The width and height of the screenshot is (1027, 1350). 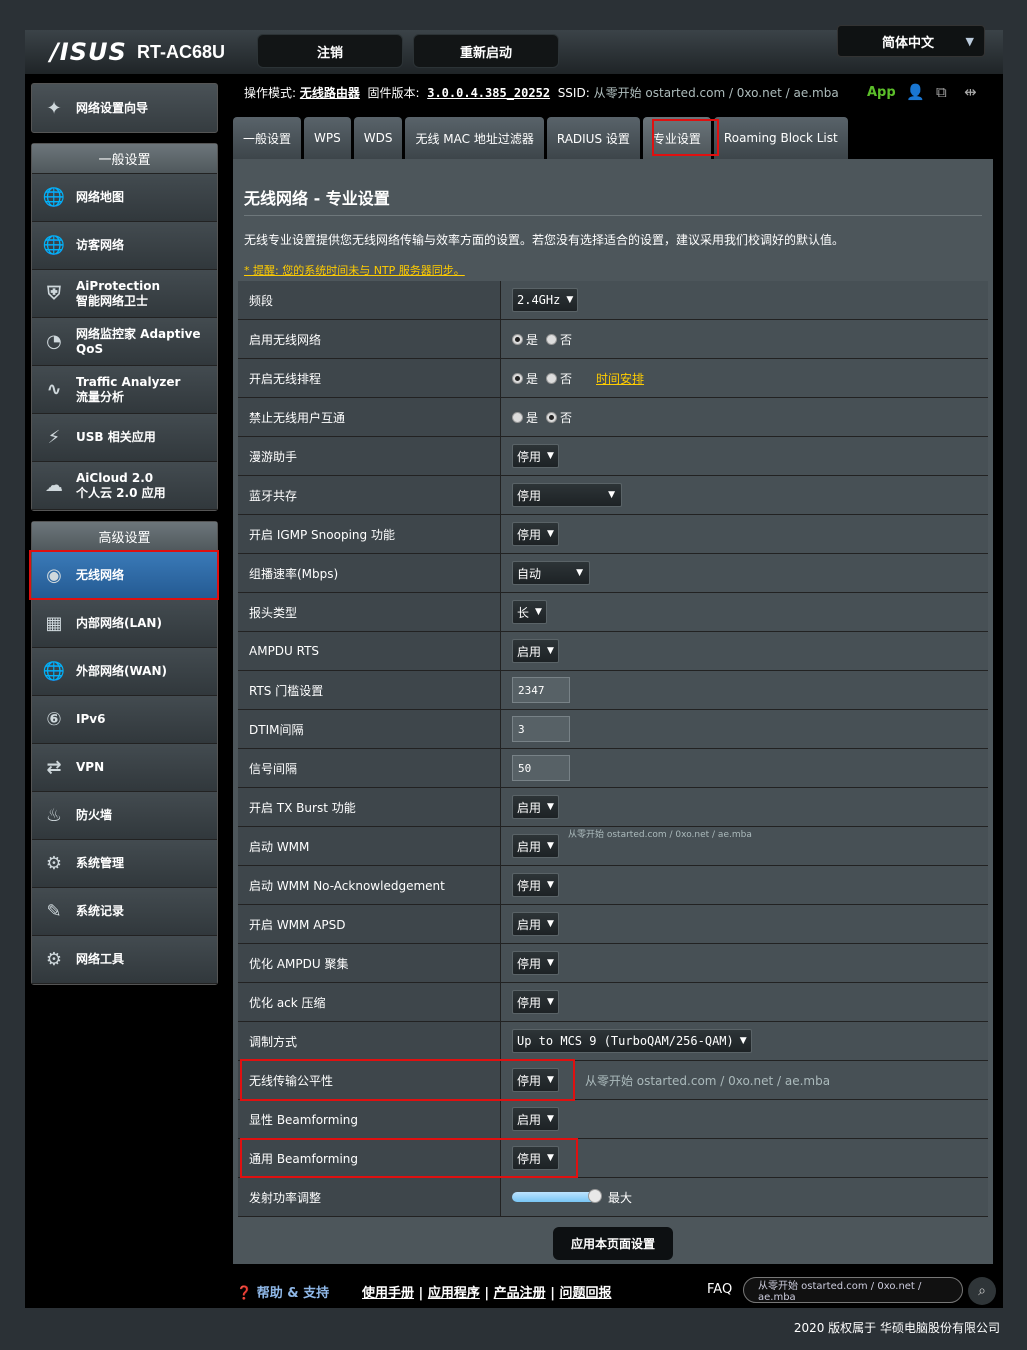 I want to click on setting-label: 报头类型, so click(x=369, y=612).